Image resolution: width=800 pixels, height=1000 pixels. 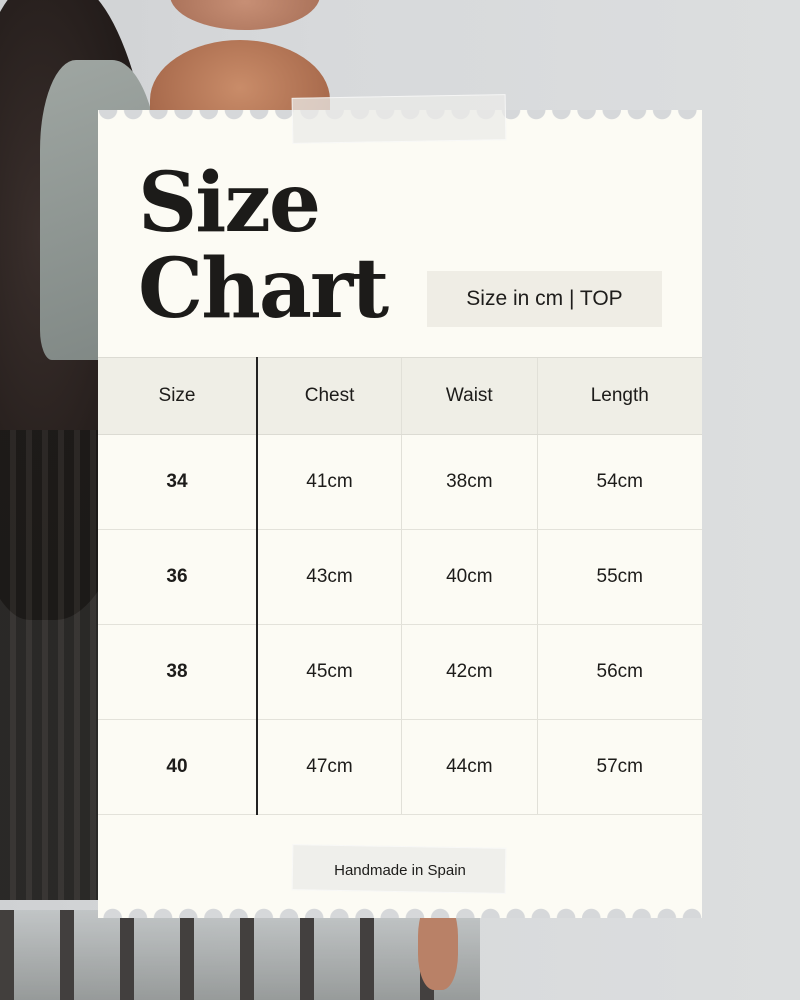 I want to click on table-header-row: Size Chest Waist Length, so click(x=400, y=396).